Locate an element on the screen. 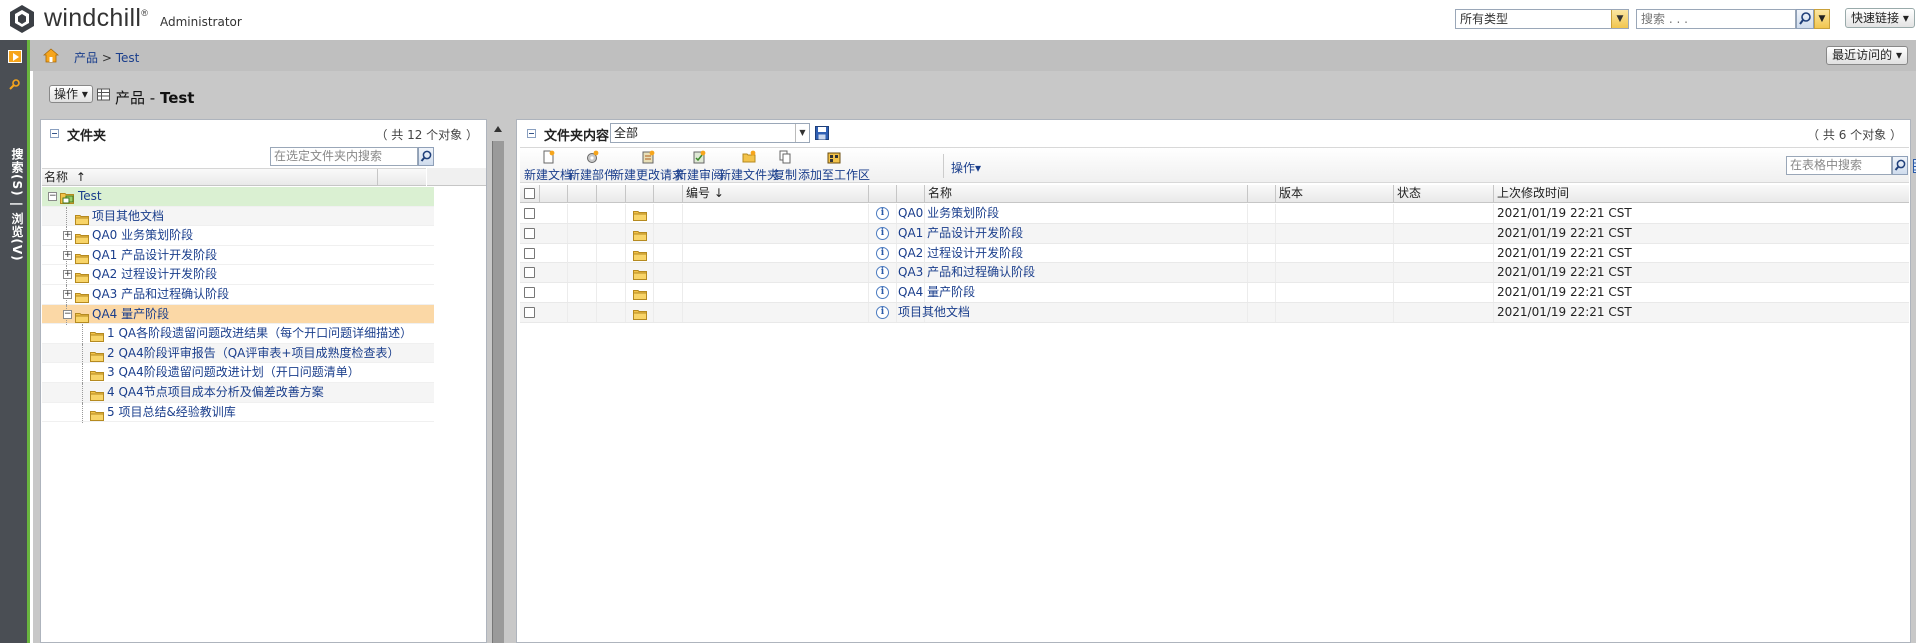  breadcrumb-current-link: Test is located at coordinates (128, 58).